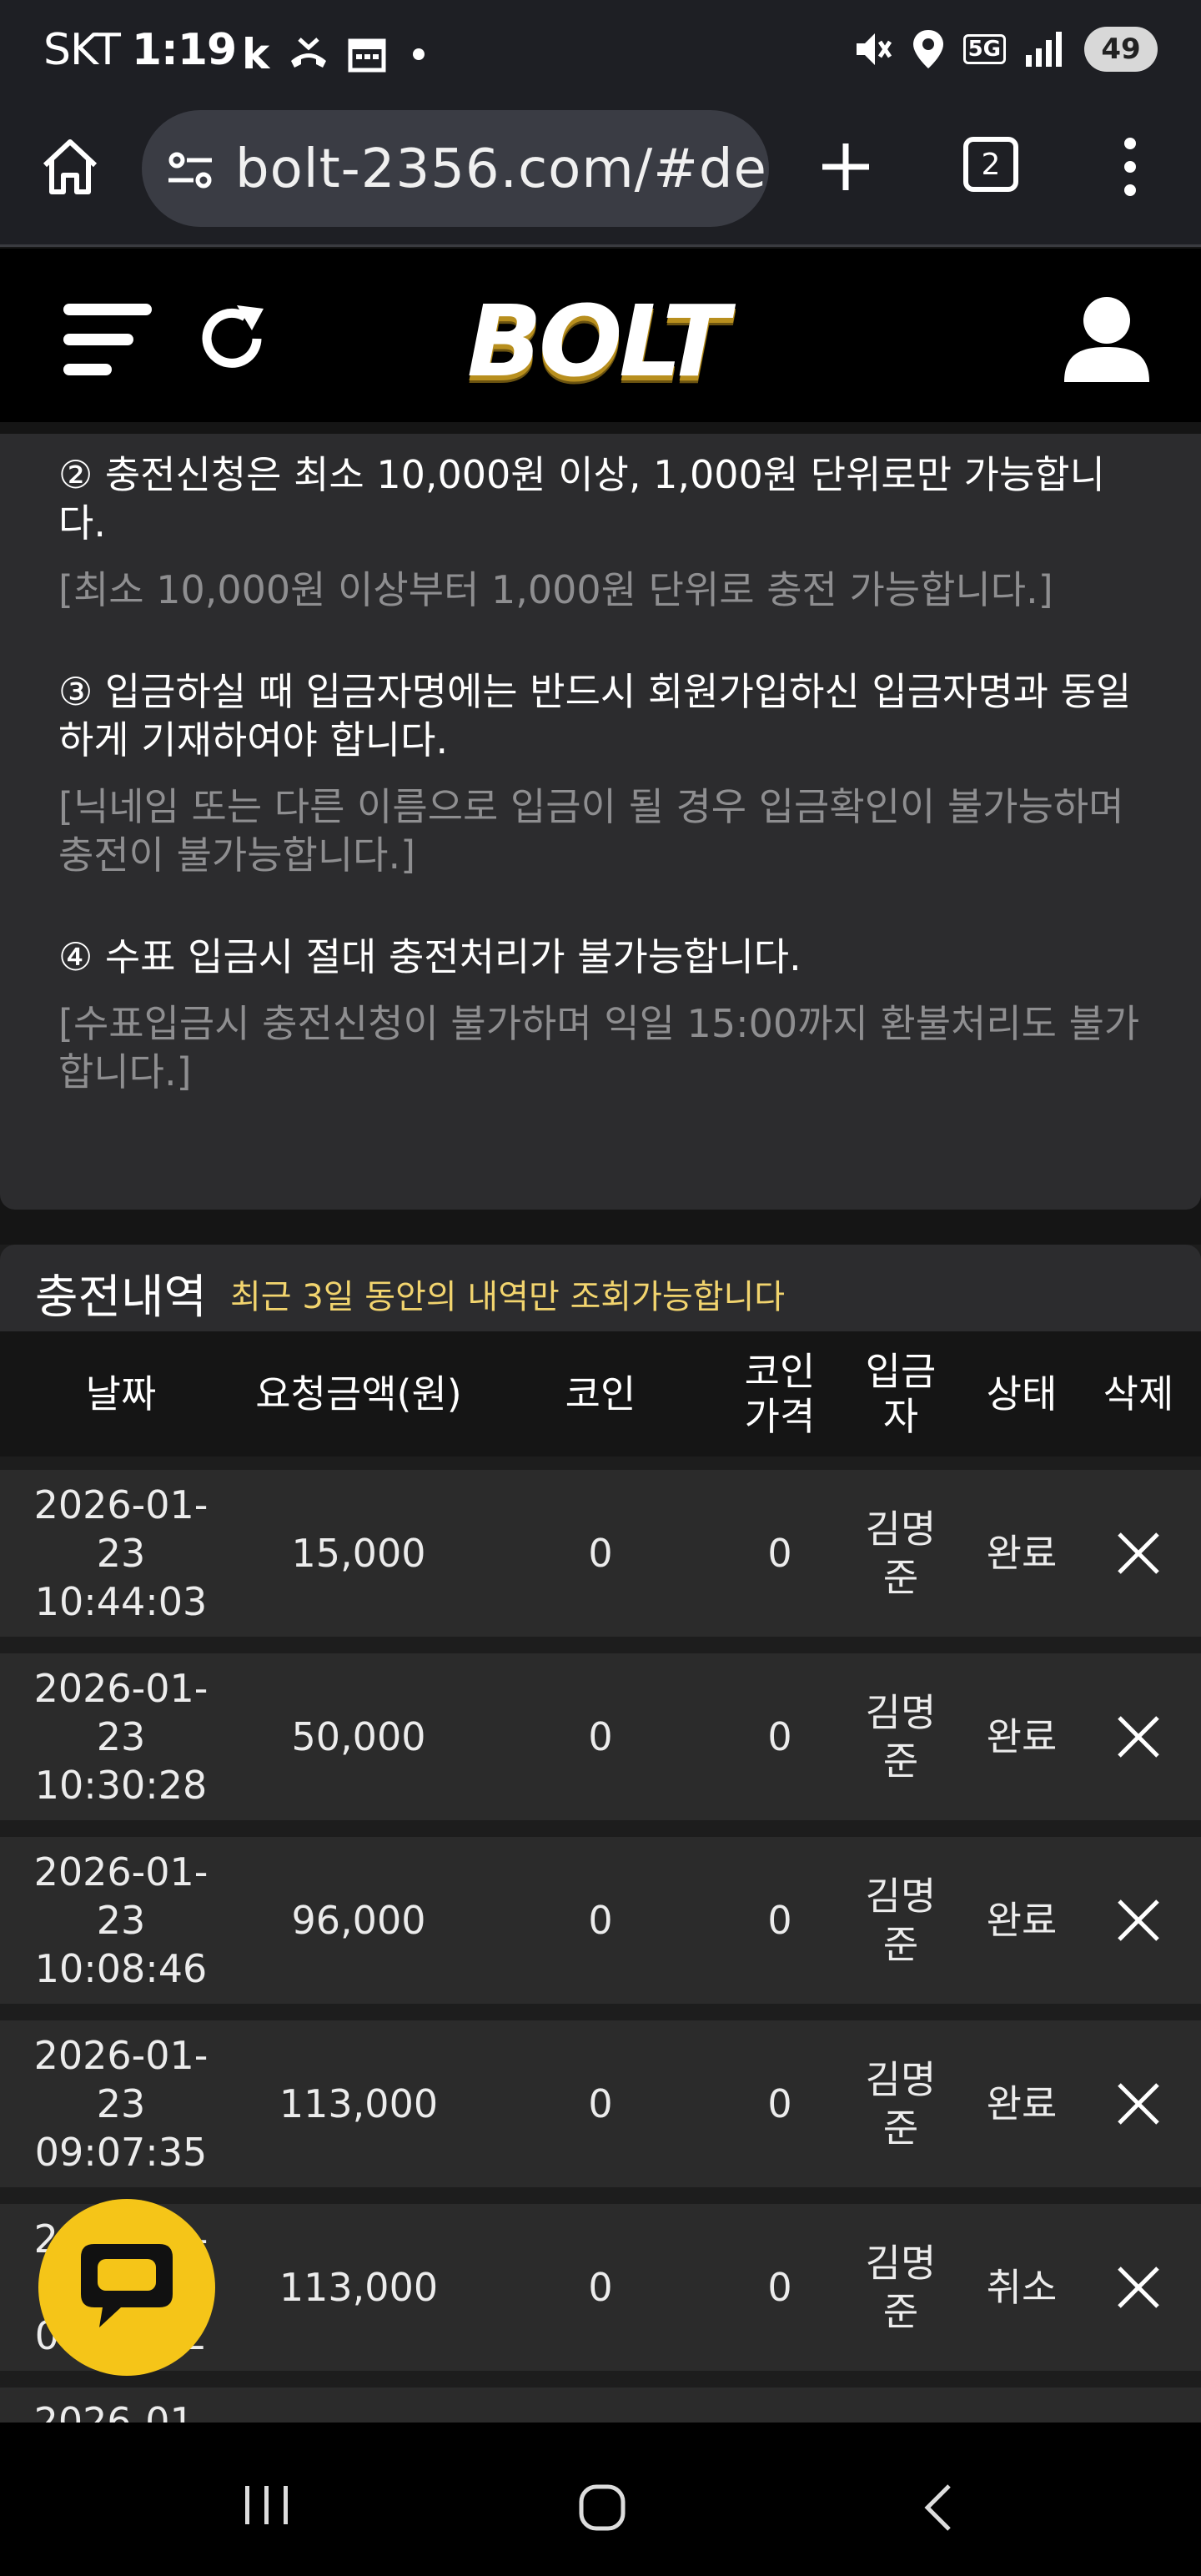 The width and height of the screenshot is (1201, 2576). What do you see at coordinates (780, 1394) in the screenshot?
I see `col-coin-price: 코인 가격` at bounding box center [780, 1394].